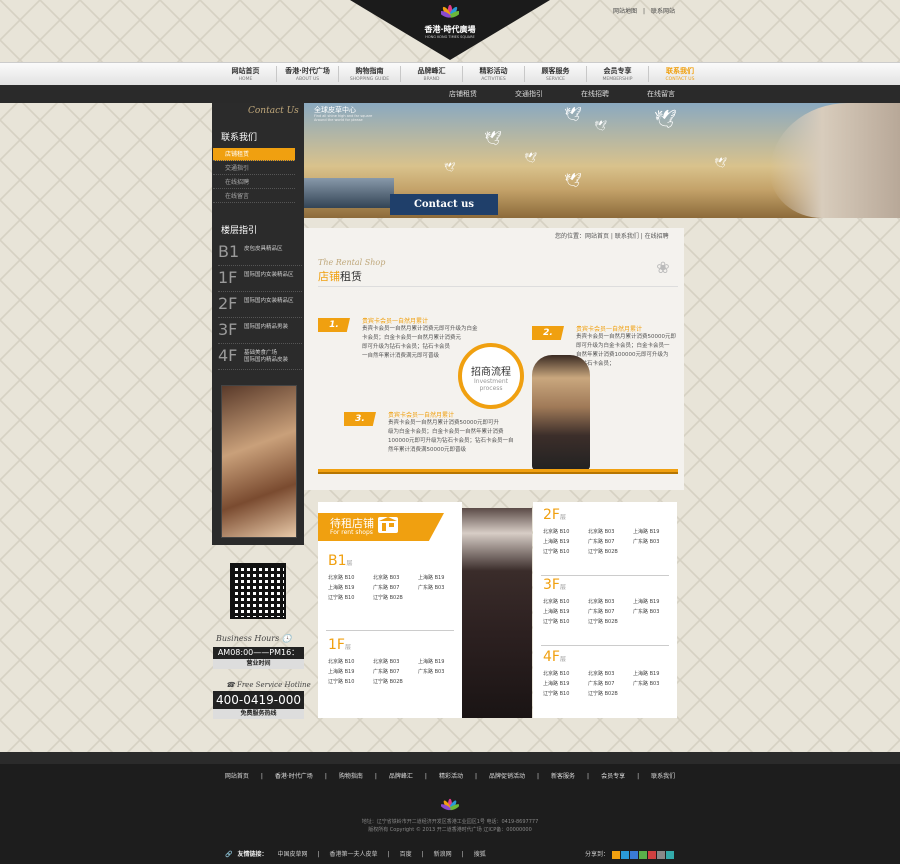 Image resolution: width=900 pixels, height=864 pixels. Describe the element at coordinates (260, 357) in the screenshot. I see `floor-guide-item: 4F 基础美食广场 国际国内精品皮装` at that location.